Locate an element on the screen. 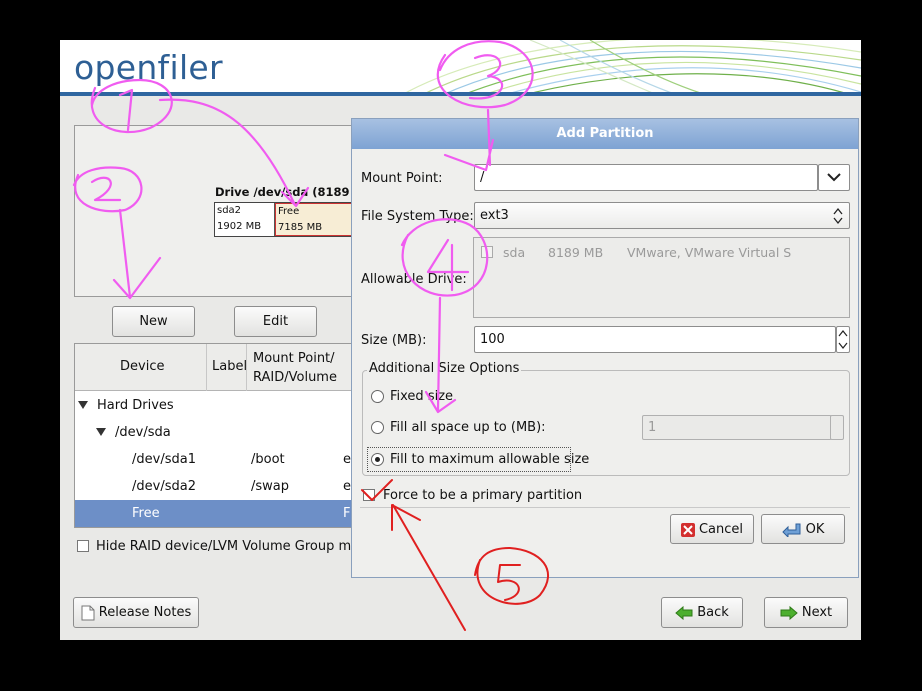 Image resolution: width=922 pixels, height=691 pixels. edit-button: Edit is located at coordinates (275, 321).